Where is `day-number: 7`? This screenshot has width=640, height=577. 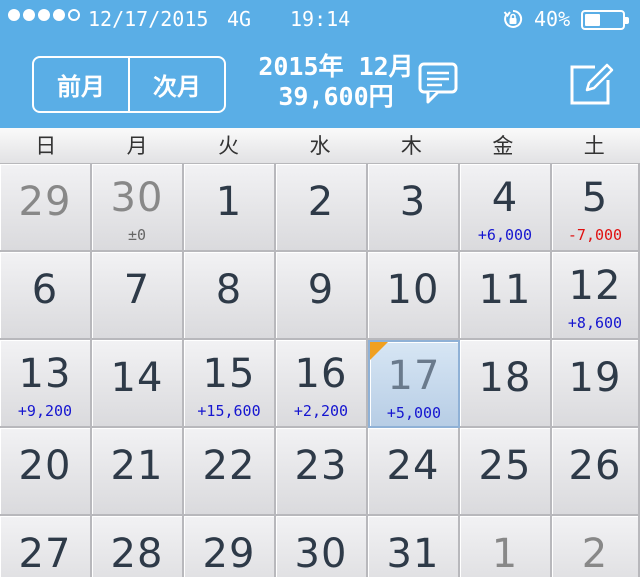 day-number: 7 is located at coordinates (137, 290).